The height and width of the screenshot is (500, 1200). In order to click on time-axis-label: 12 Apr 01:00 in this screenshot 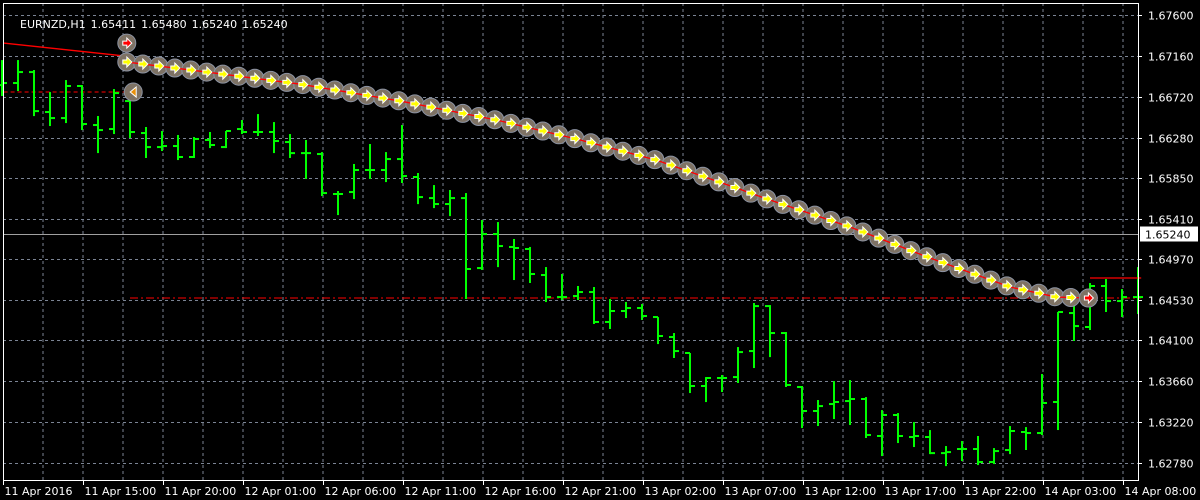, I will do `click(281, 491)`.